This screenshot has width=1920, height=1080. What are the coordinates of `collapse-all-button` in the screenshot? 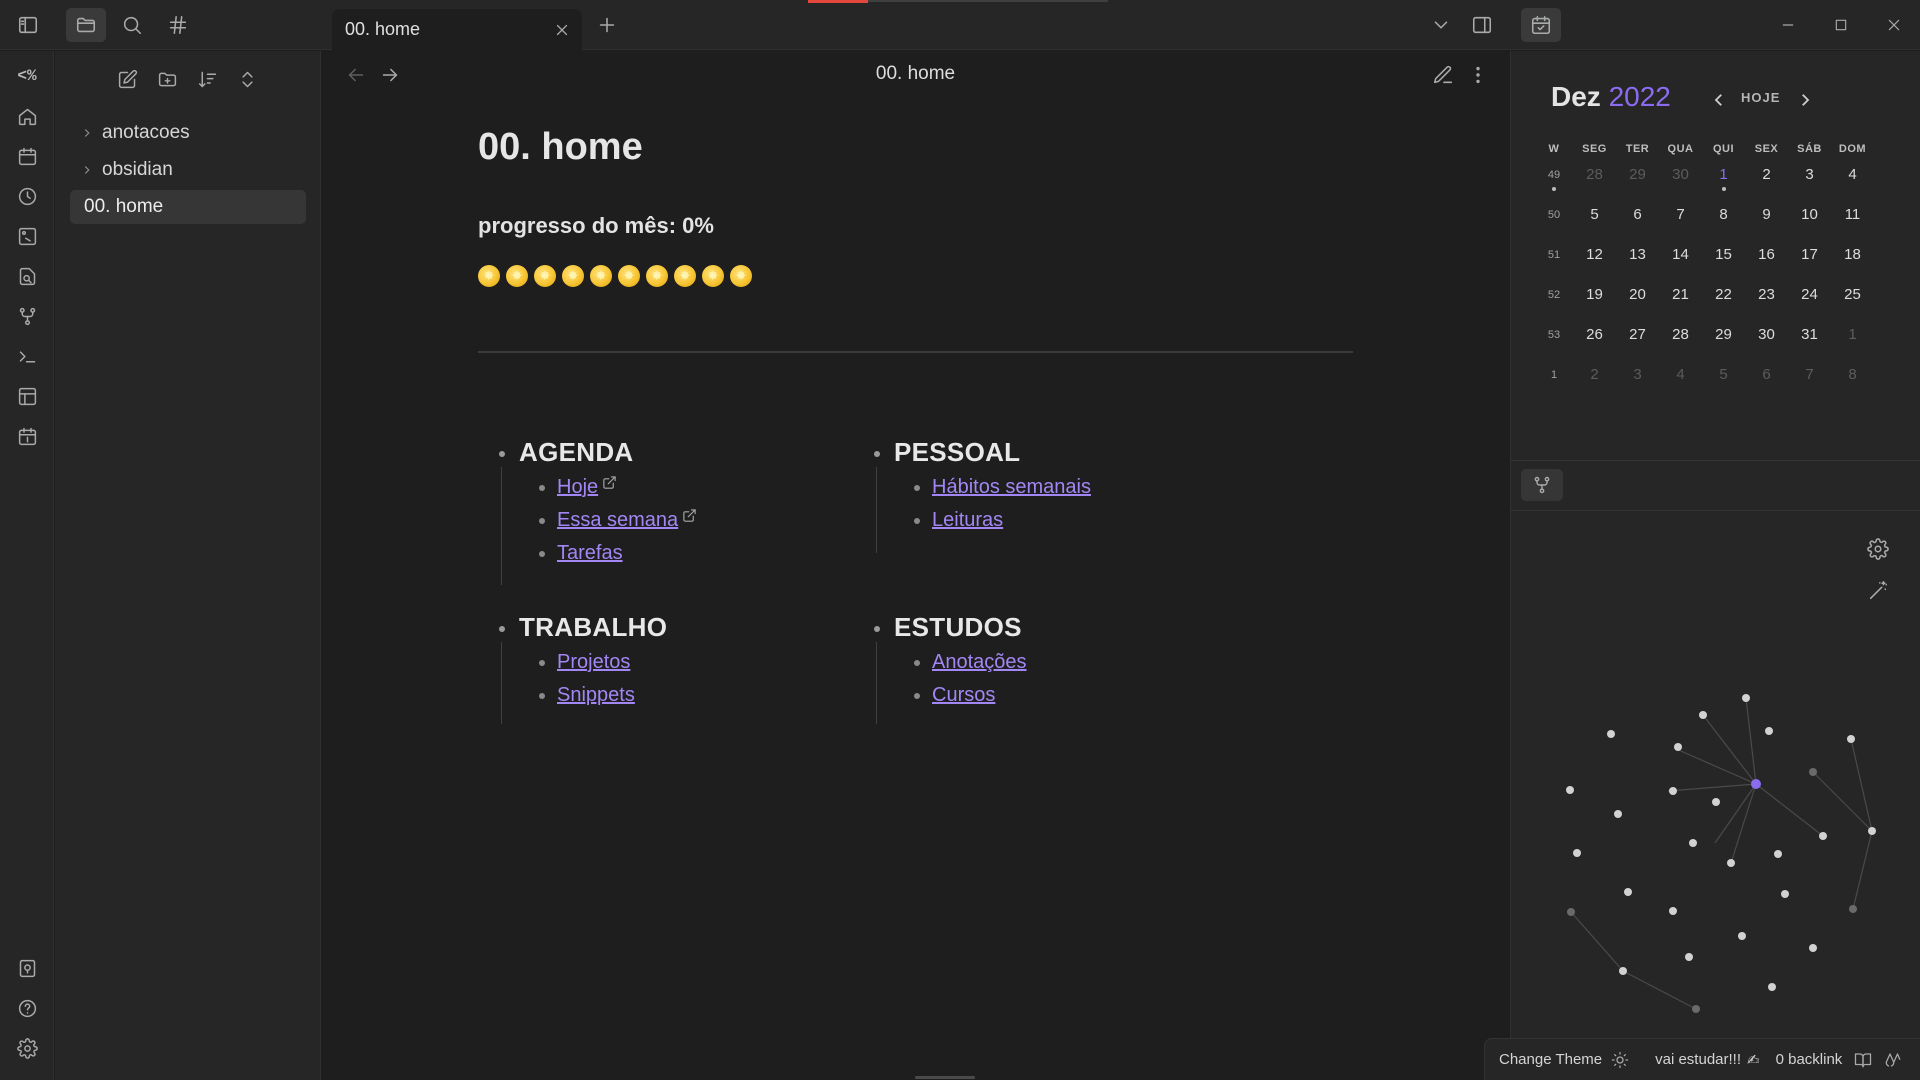 It's located at (247, 79).